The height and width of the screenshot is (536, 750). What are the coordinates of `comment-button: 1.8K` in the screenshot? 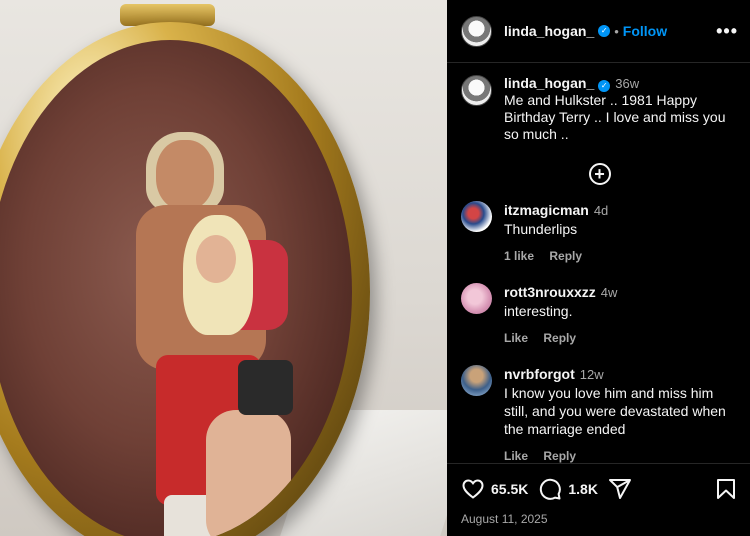 It's located at (568, 489).